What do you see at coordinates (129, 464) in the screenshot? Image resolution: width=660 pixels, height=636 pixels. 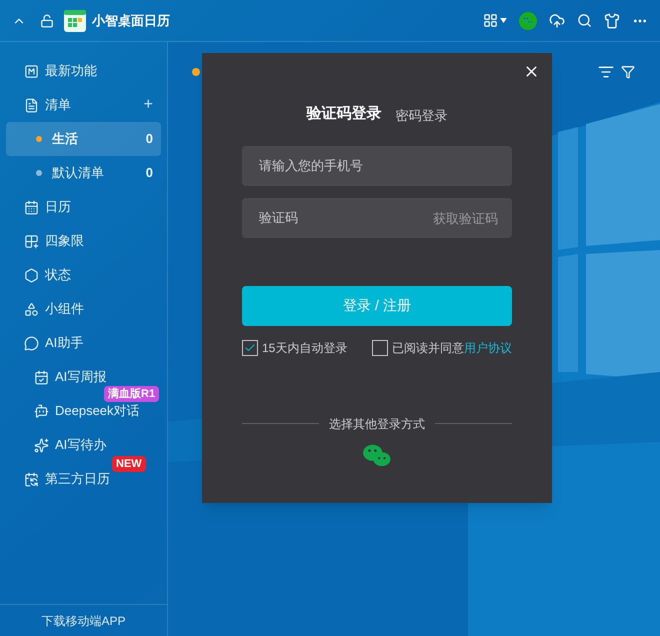 I see `badge: NEW` at bounding box center [129, 464].